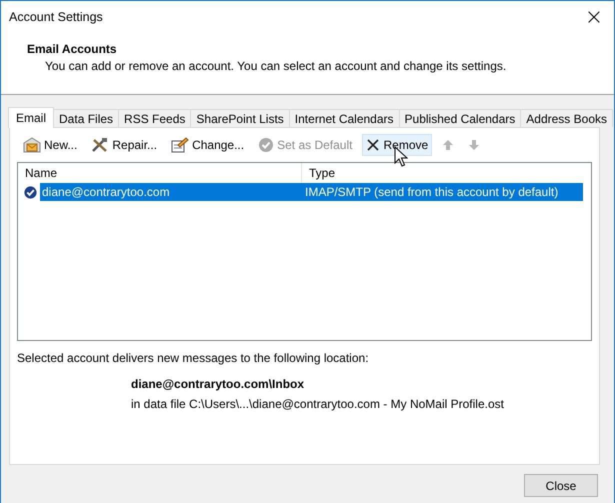 This screenshot has height=503, width=615. What do you see at coordinates (100, 145) in the screenshot?
I see `tools-icon` at bounding box center [100, 145].